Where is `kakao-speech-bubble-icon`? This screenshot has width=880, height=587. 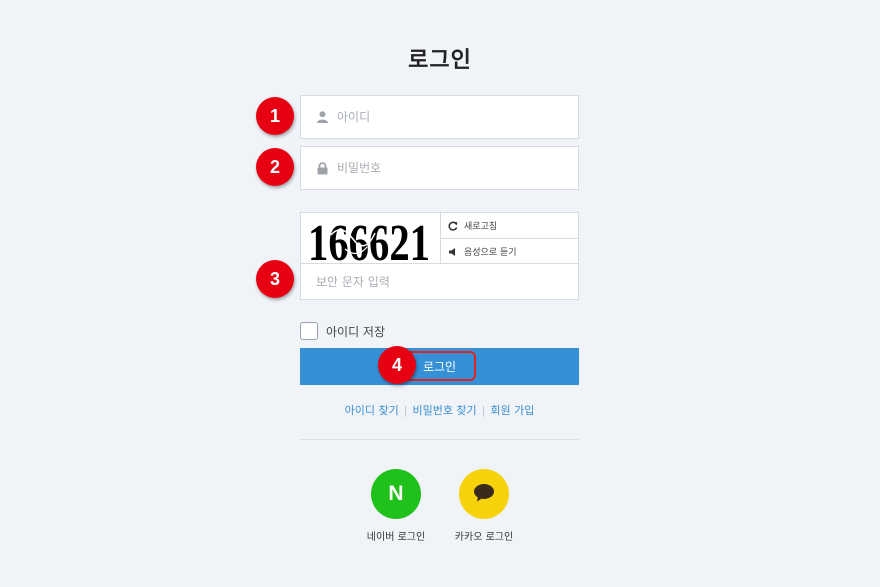 kakao-speech-bubble-icon is located at coordinates (484, 494).